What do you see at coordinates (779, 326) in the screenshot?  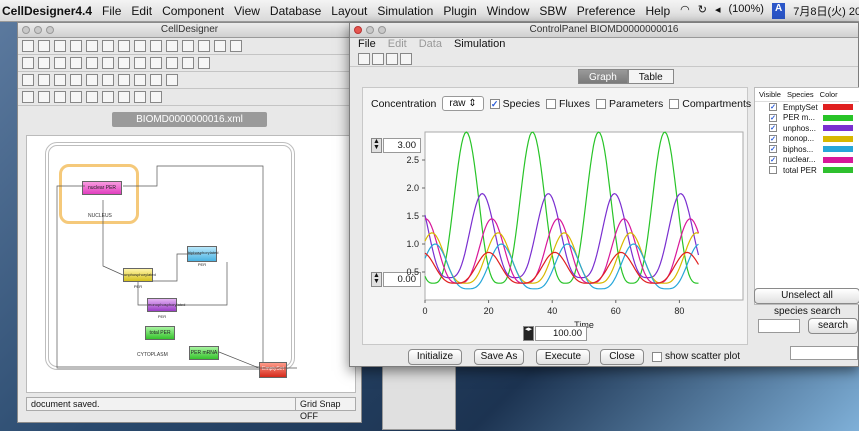 I see `species-search-input` at bounding box center [779, 326].